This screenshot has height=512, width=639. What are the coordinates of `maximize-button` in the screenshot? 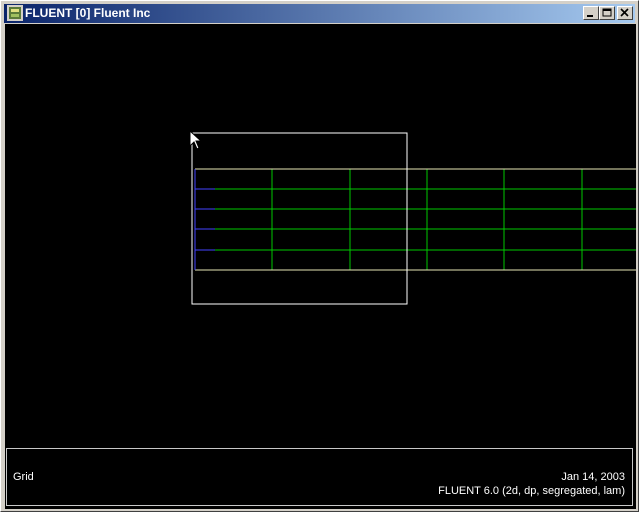 It's located at (607, 13).